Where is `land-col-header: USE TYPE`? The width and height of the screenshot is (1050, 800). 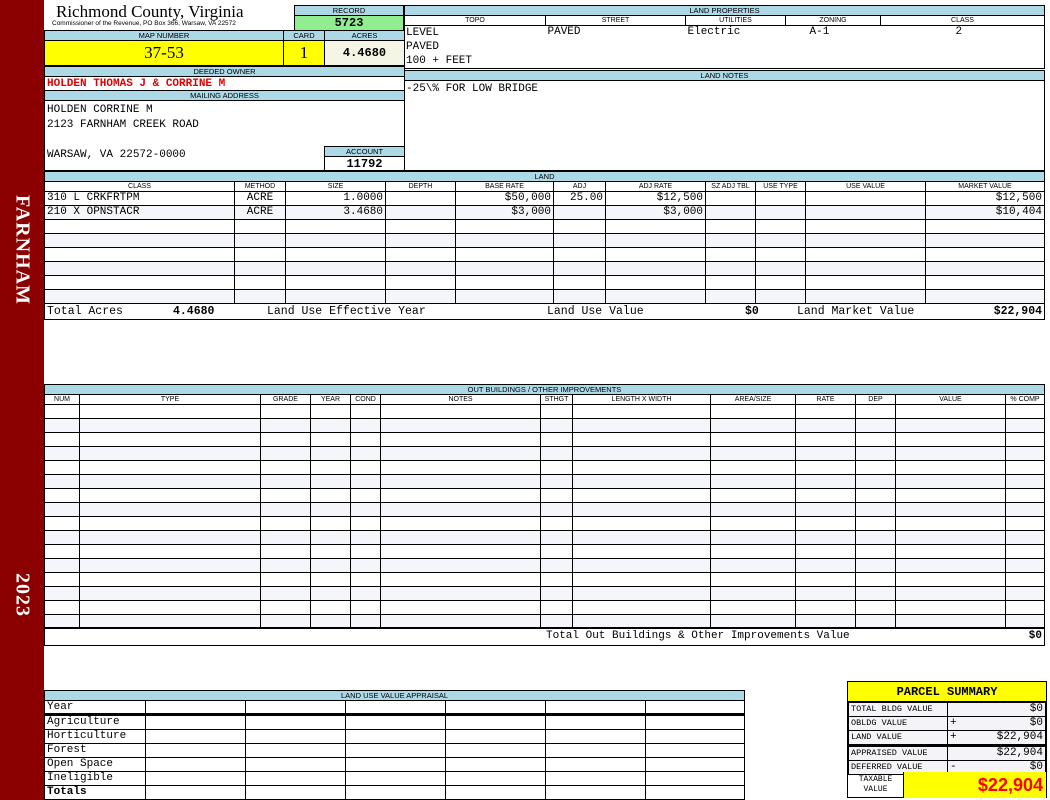
land-col-header: USE TYPE is located at coordinates (780, 186).